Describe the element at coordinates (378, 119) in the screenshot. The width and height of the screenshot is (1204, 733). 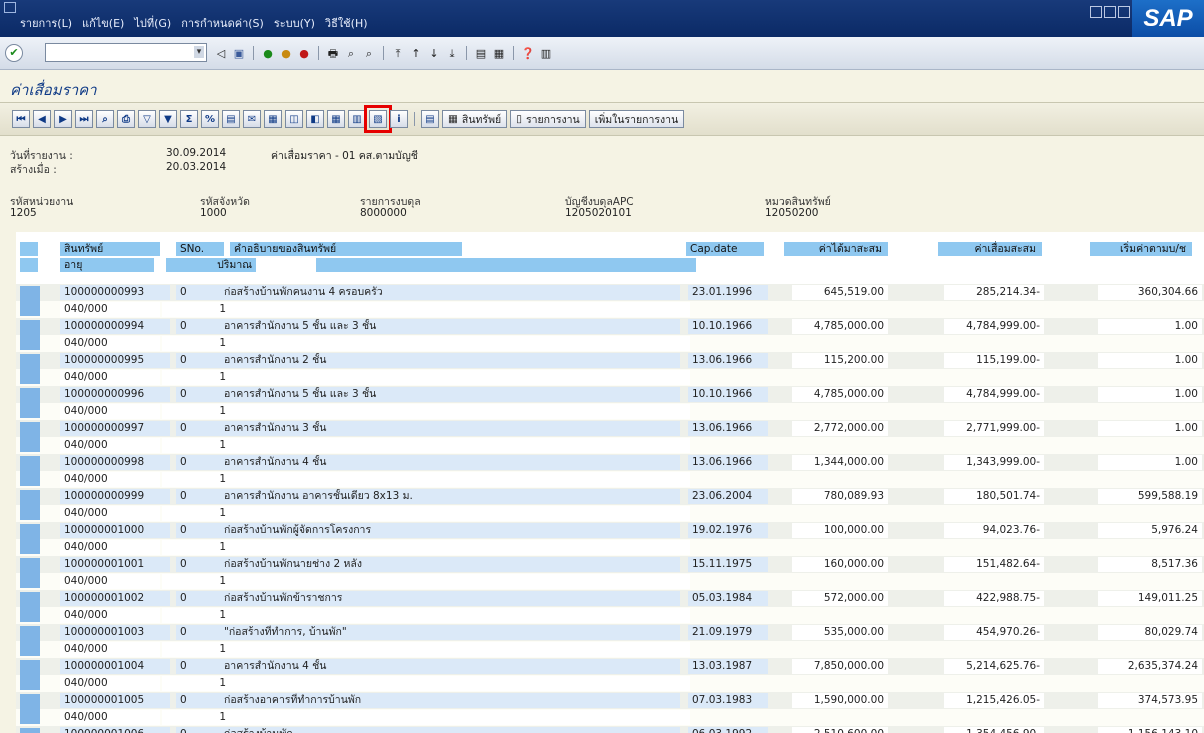
I see `change-layout-icon: ▧` at that location.